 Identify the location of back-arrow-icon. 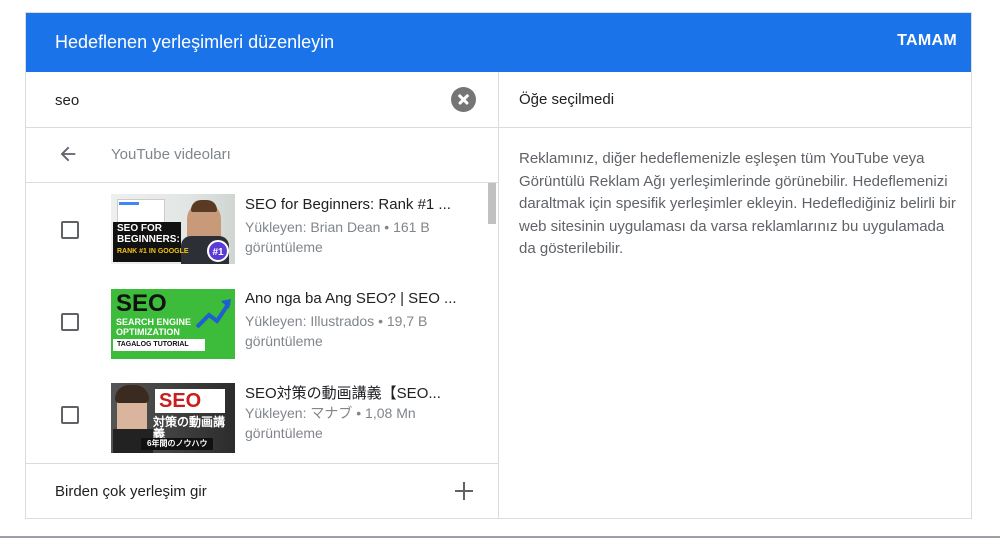
(68, 154).